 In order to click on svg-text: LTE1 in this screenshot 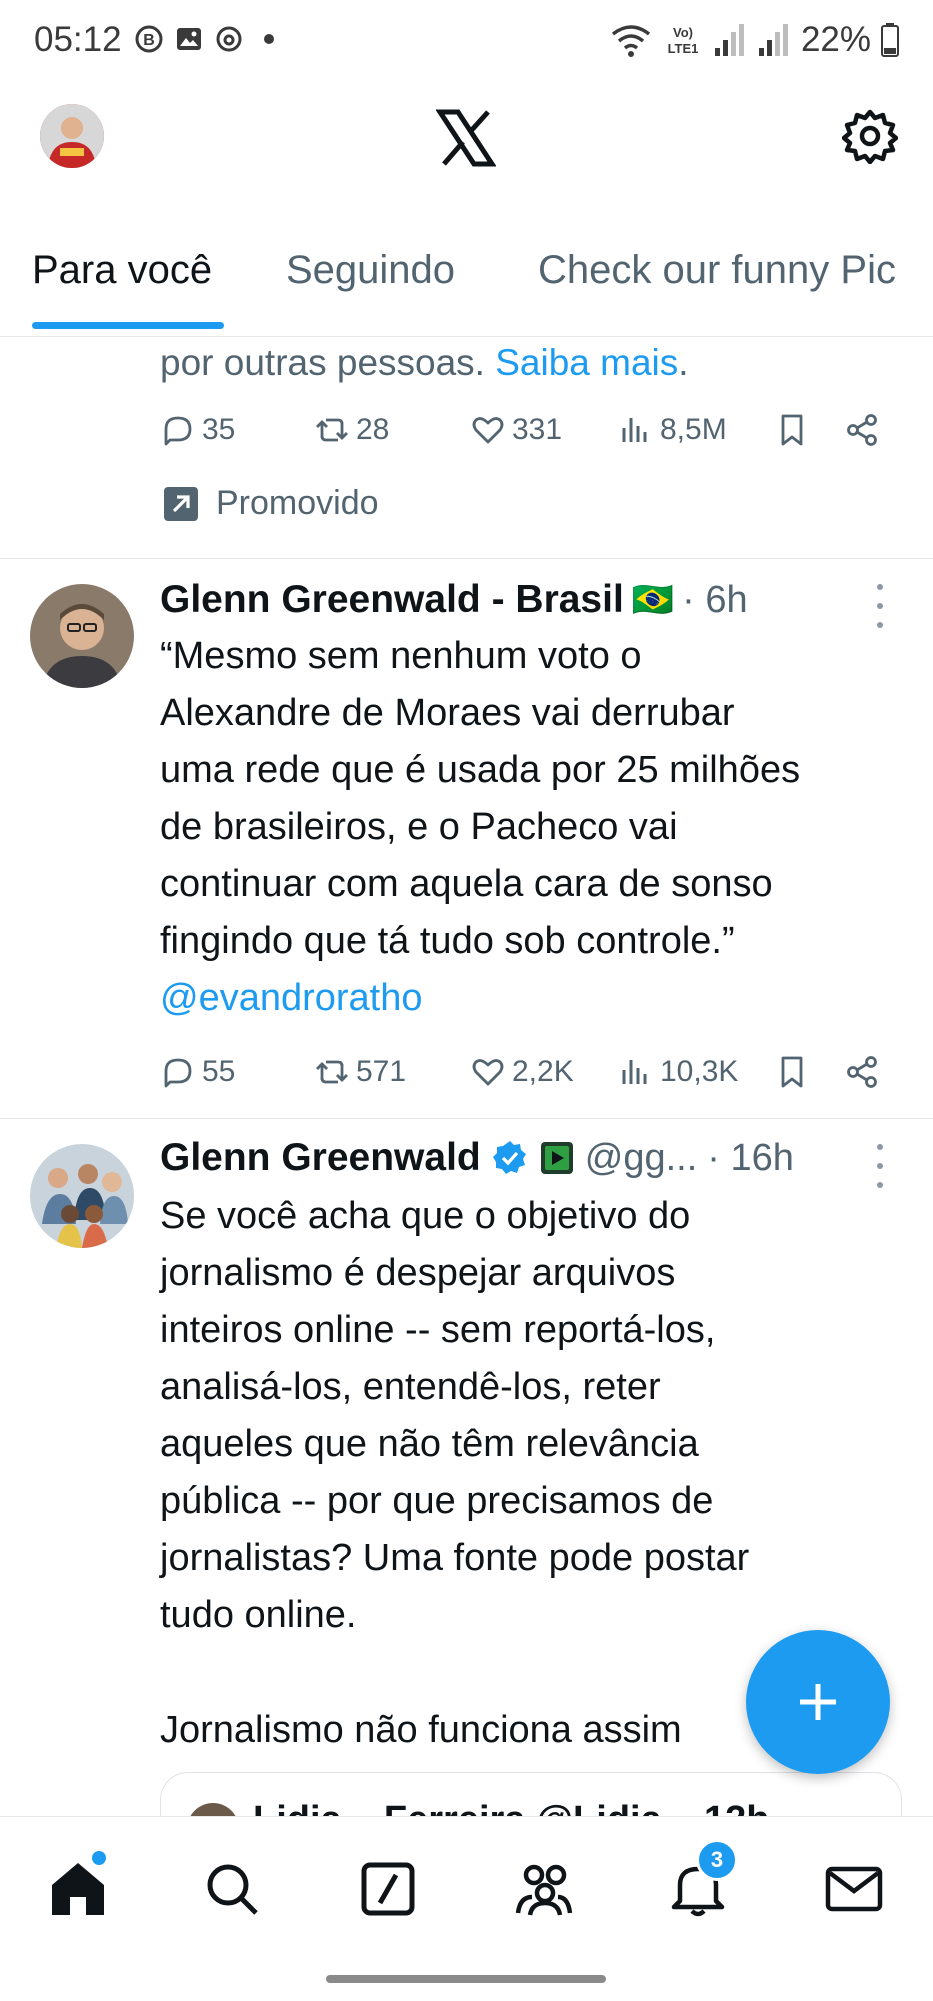, I will do `click(683, 48)`.